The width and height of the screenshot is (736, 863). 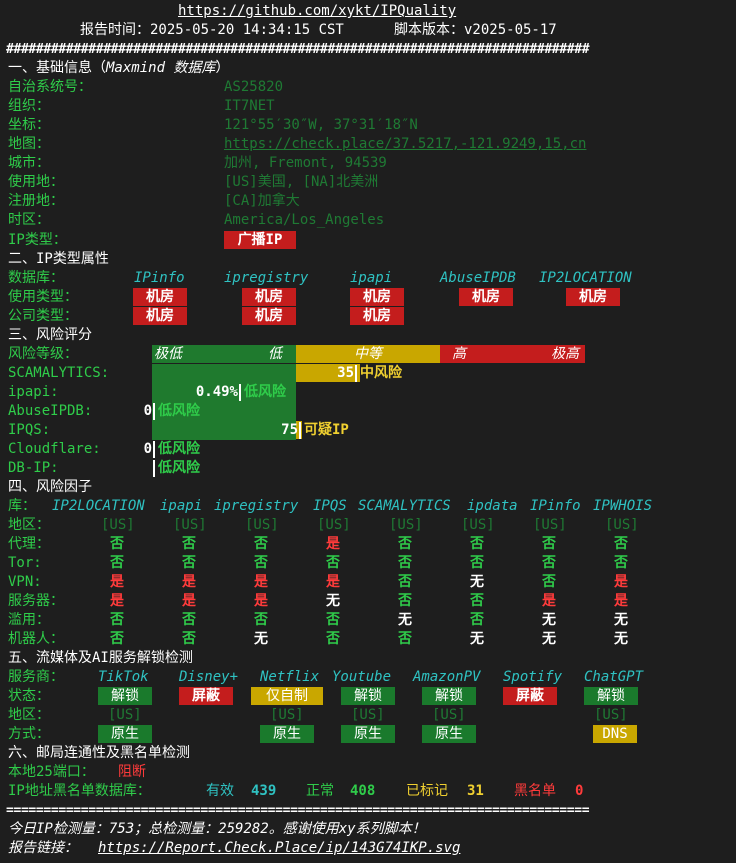 I want to click on service-header: Disney+, so click(x=209, y=677).